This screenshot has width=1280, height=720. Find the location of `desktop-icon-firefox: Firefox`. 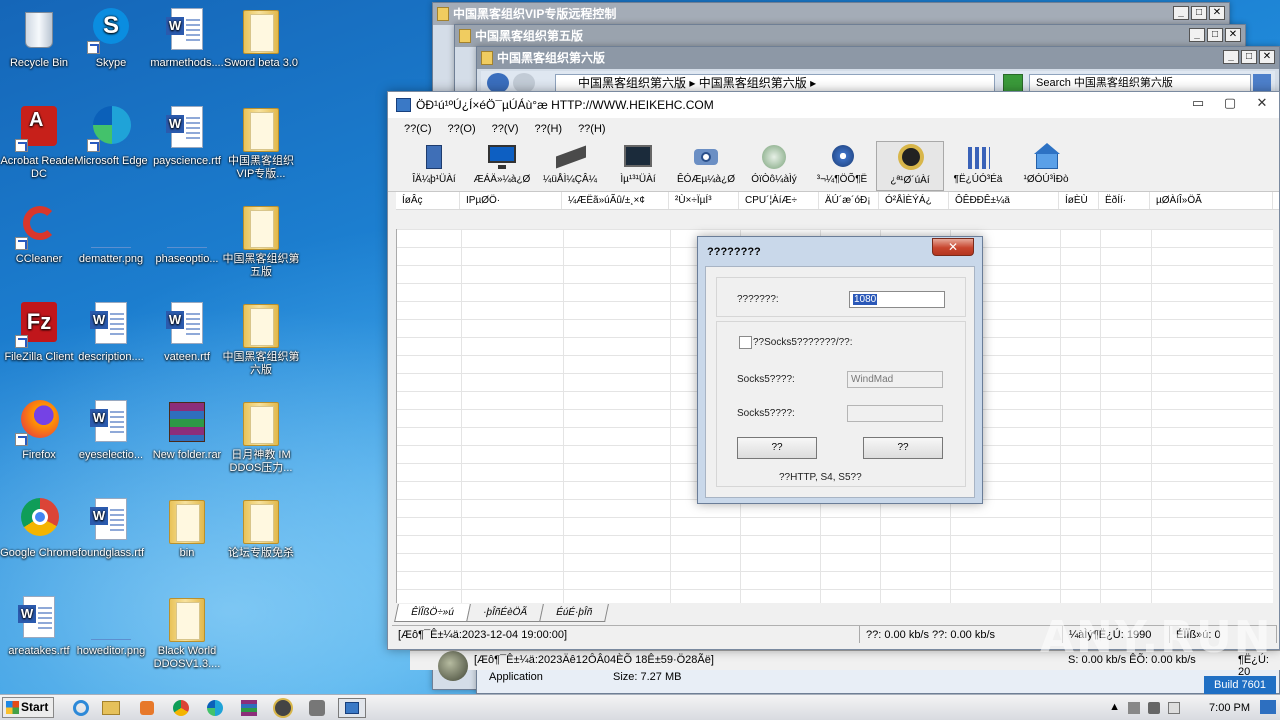

desktop-icon-firefox: Firefox is located at coordinates (39, 430).